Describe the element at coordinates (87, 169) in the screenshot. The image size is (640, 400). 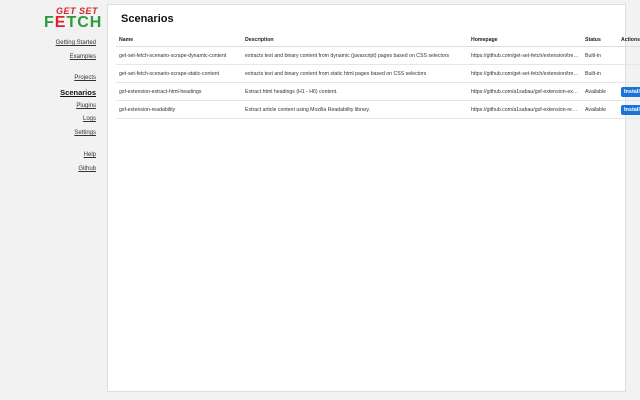
I see `nav-github: Github` at that location.